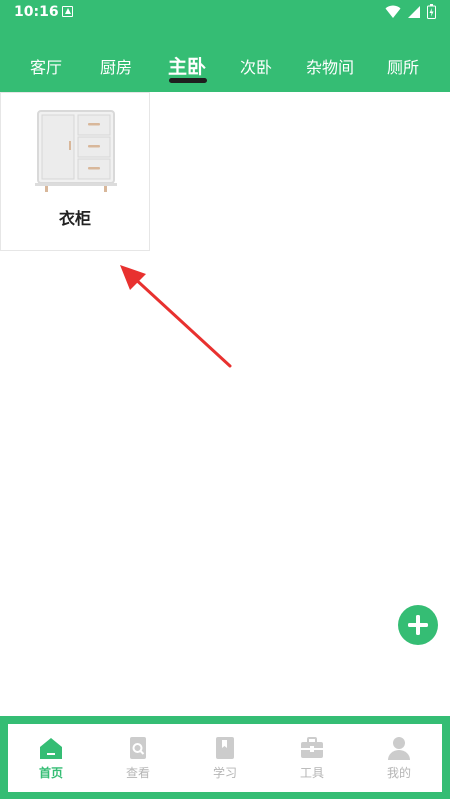 The height and width of the screenshot is (799, 450). I want to click on nav-home: 首页, so click(51, 758).